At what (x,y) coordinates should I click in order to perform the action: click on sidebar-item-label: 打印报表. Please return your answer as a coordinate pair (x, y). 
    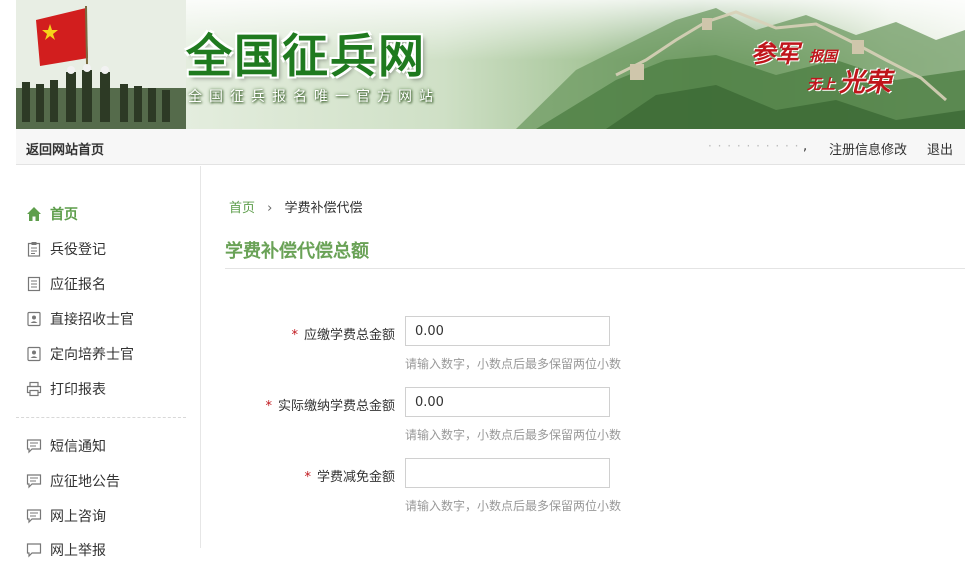
    Looking at the image, I should click on (78, 390).